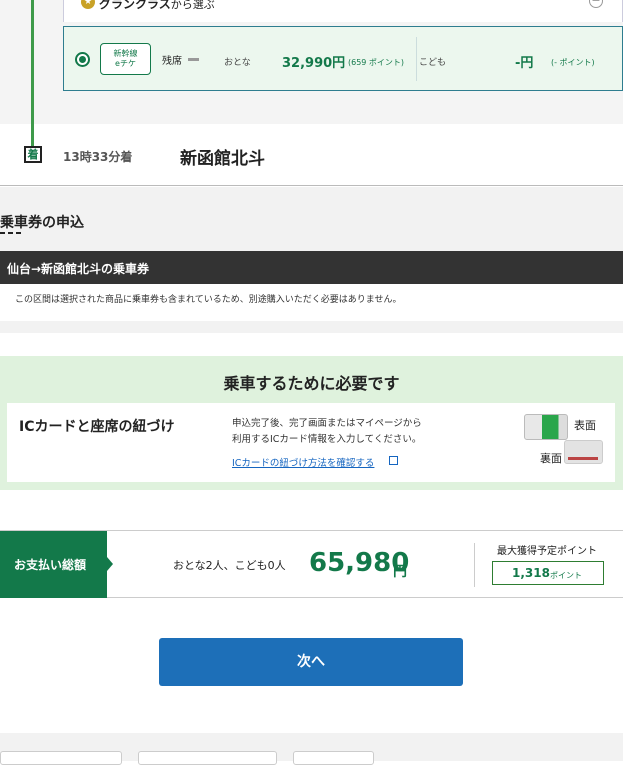 The image size is (623, 765). I want to click on collapse-icon: −, so click(596, 4).